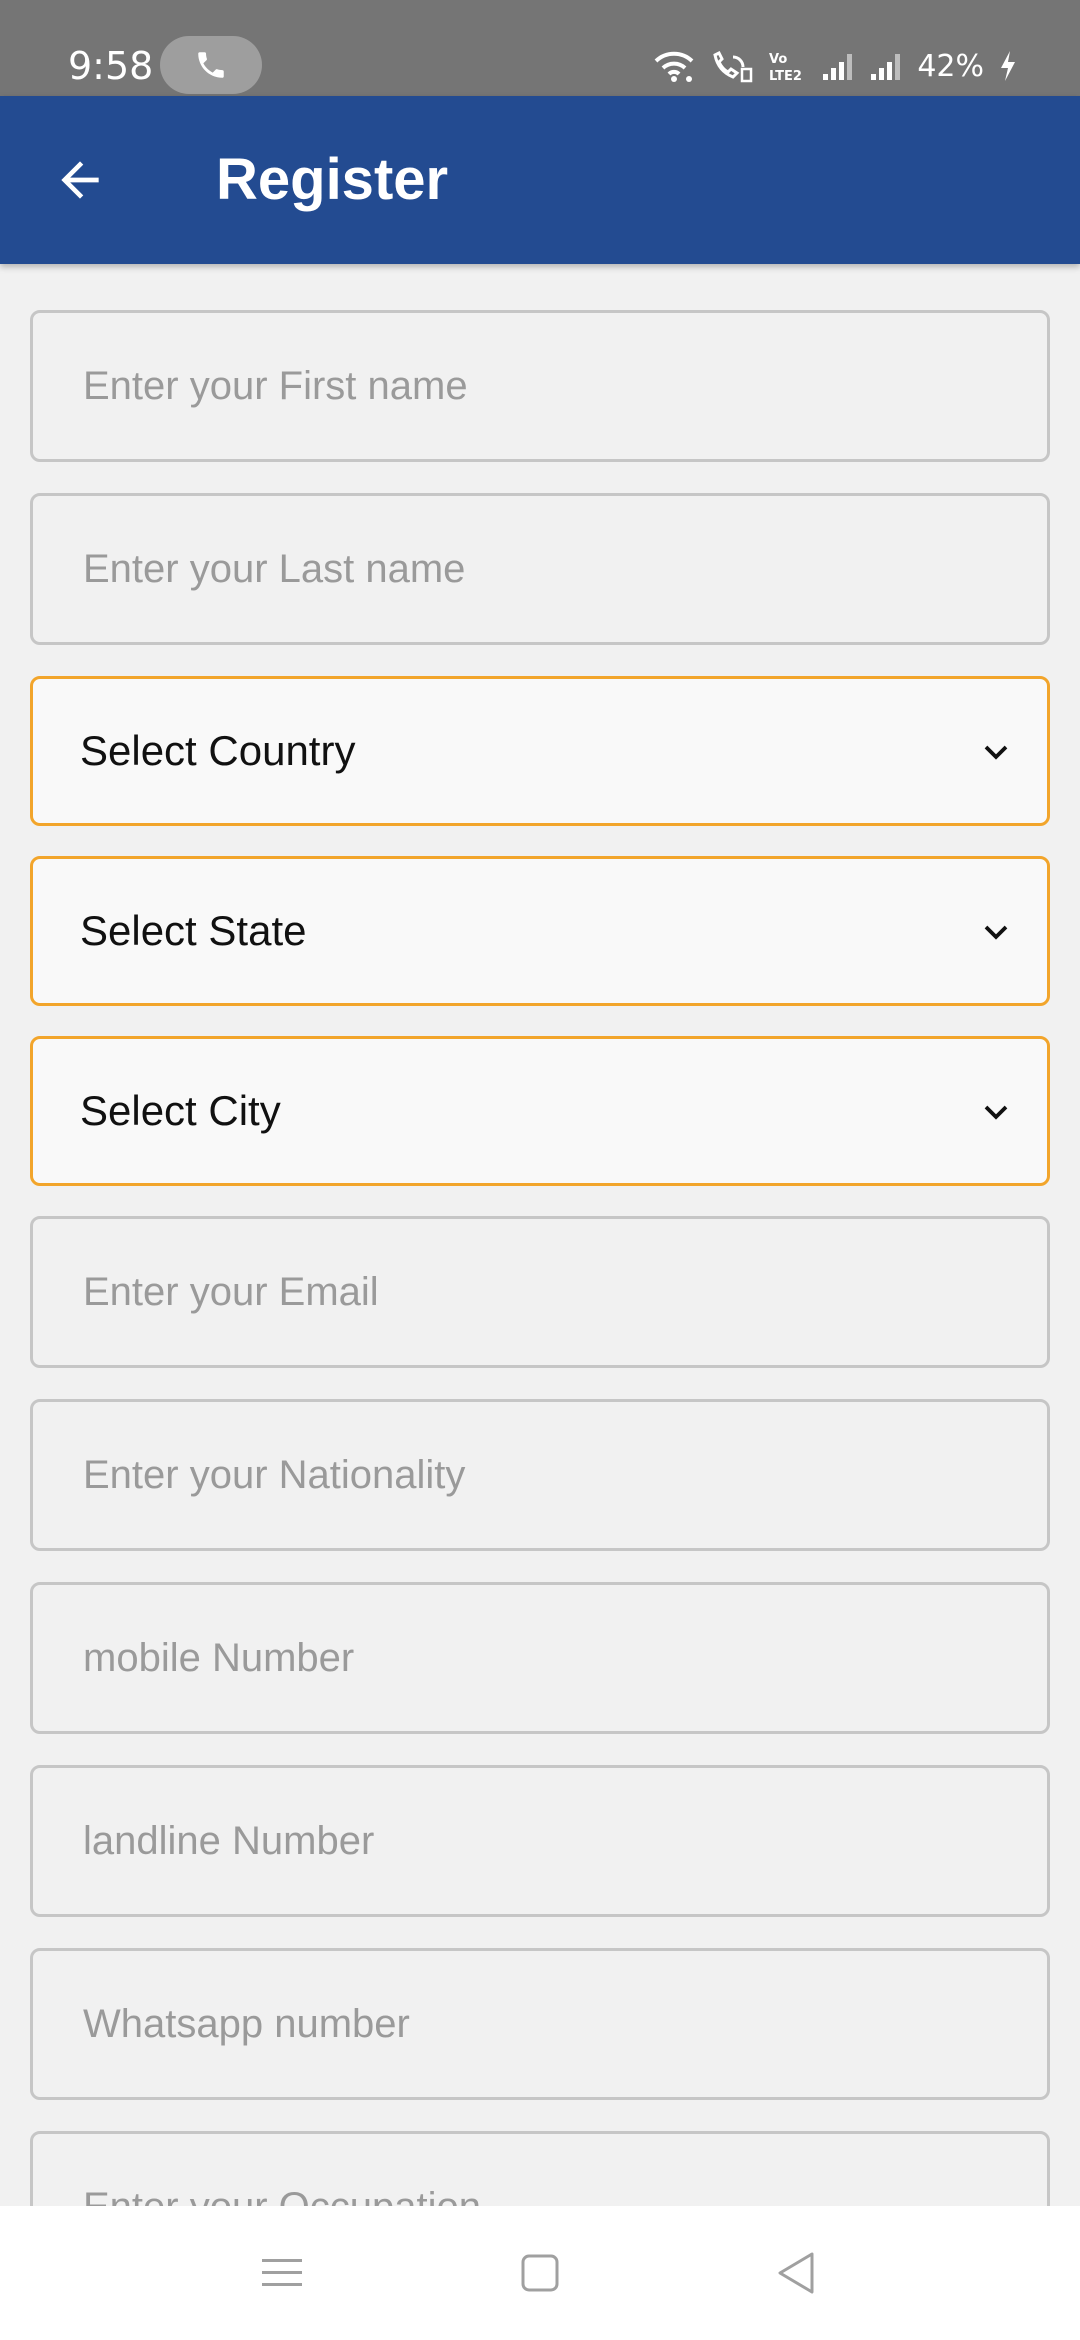  I want to click on status-time: 9:58, so click(111, 66).